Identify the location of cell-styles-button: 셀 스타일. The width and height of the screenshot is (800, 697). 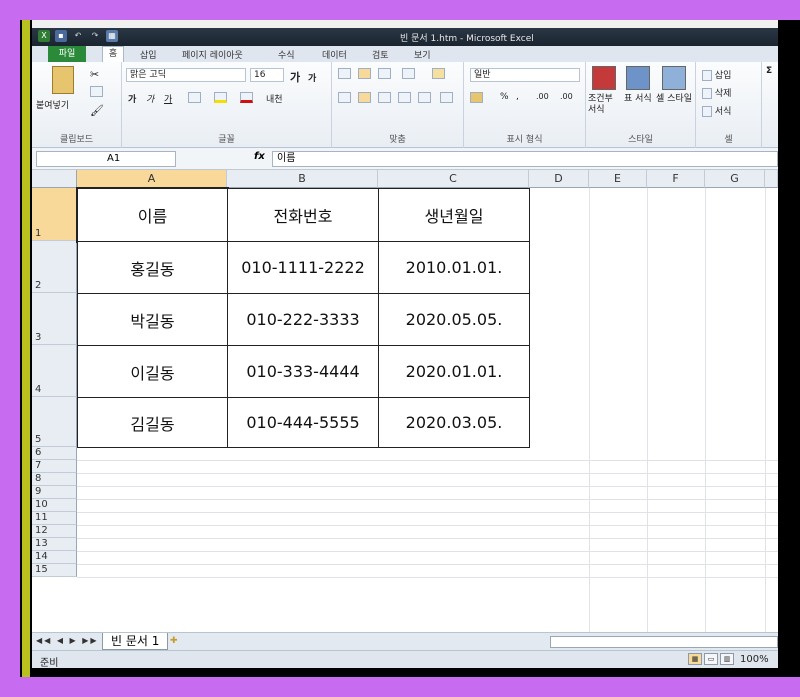
(675, 99).